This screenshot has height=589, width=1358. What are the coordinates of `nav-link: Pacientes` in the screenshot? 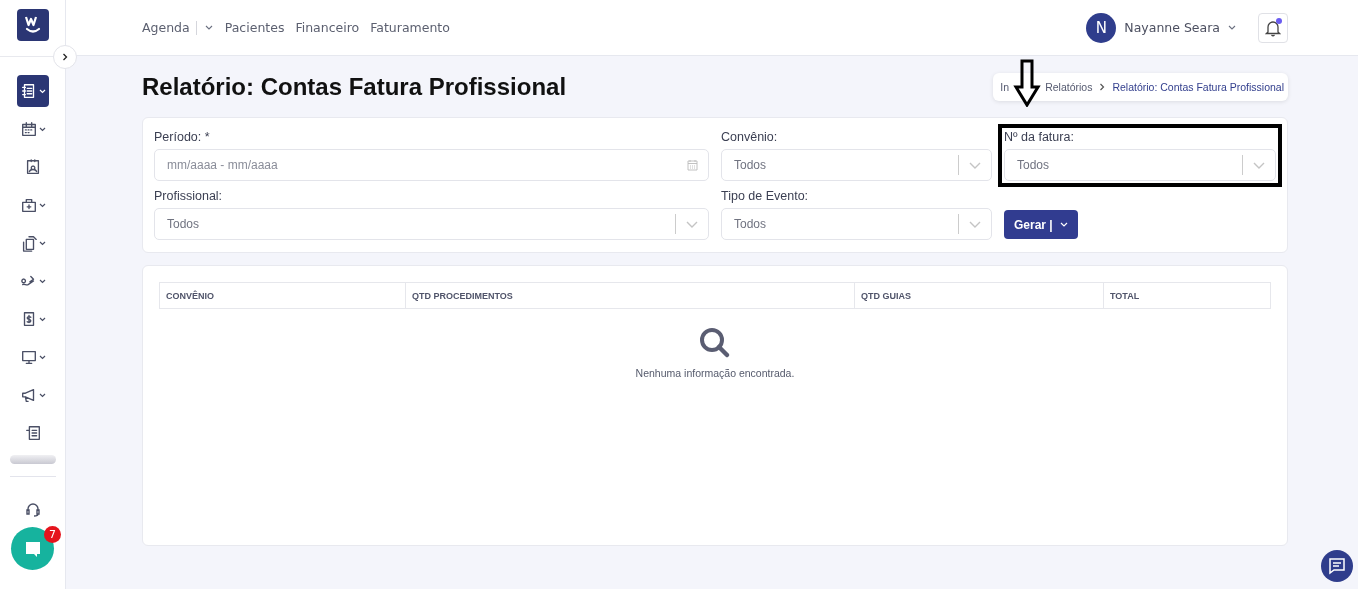 It's located at (254, 27).